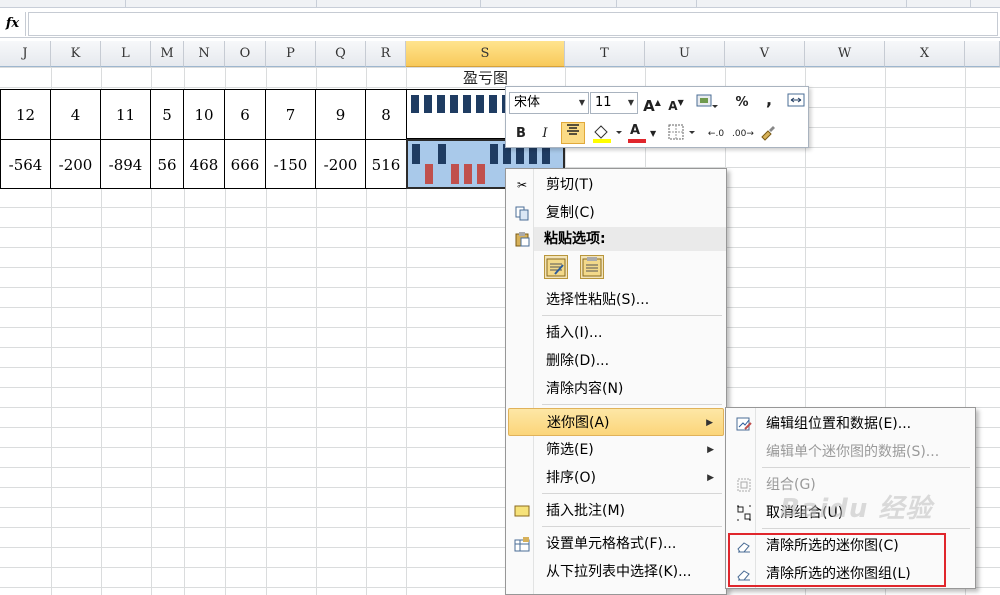 This screenshot has height=595, width=1000. I want to click on cell-p-2: -150, so click(291, 164).